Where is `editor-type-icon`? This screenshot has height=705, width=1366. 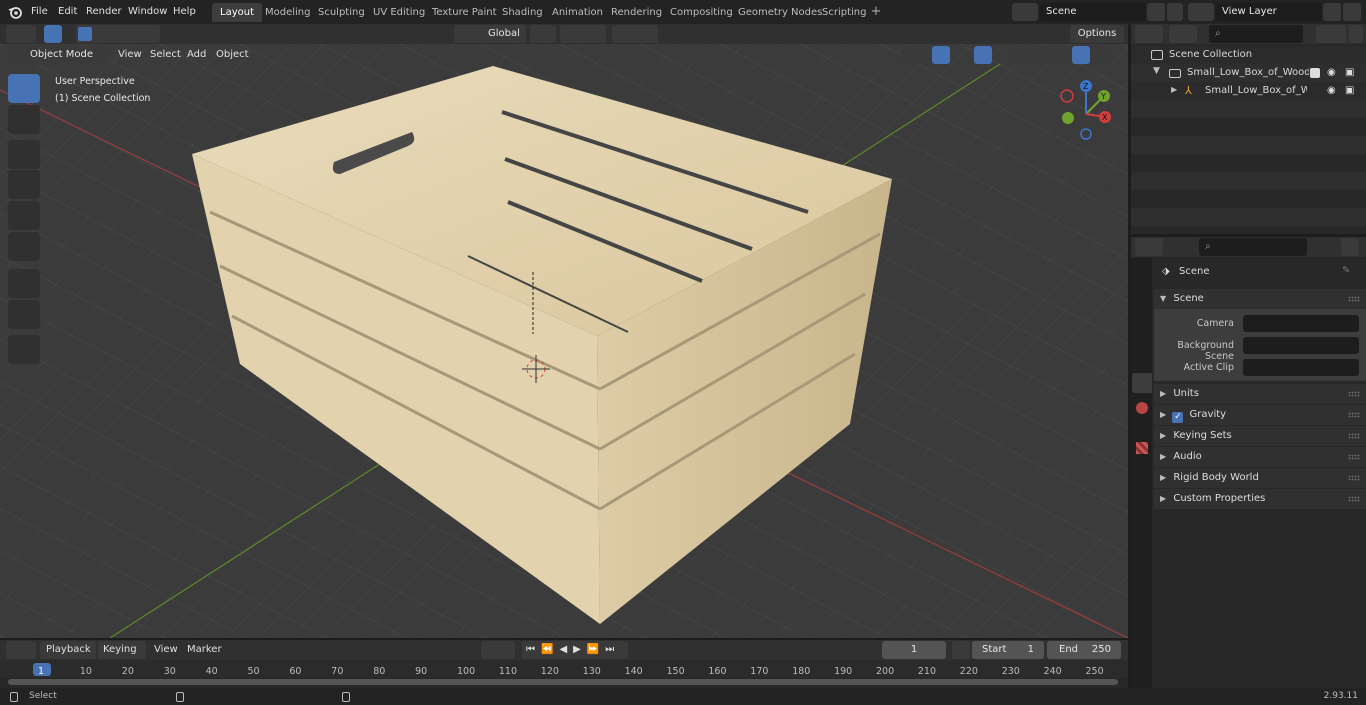 editor-type-icon is located at coordinates (21, 34).